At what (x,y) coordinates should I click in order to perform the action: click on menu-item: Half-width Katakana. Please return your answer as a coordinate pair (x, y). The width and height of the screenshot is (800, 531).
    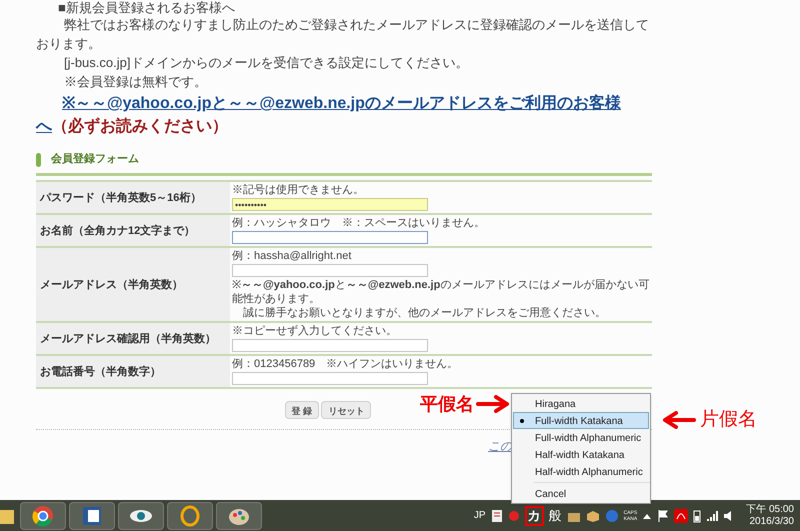
    Looking at the image, I should click on (581, 454).